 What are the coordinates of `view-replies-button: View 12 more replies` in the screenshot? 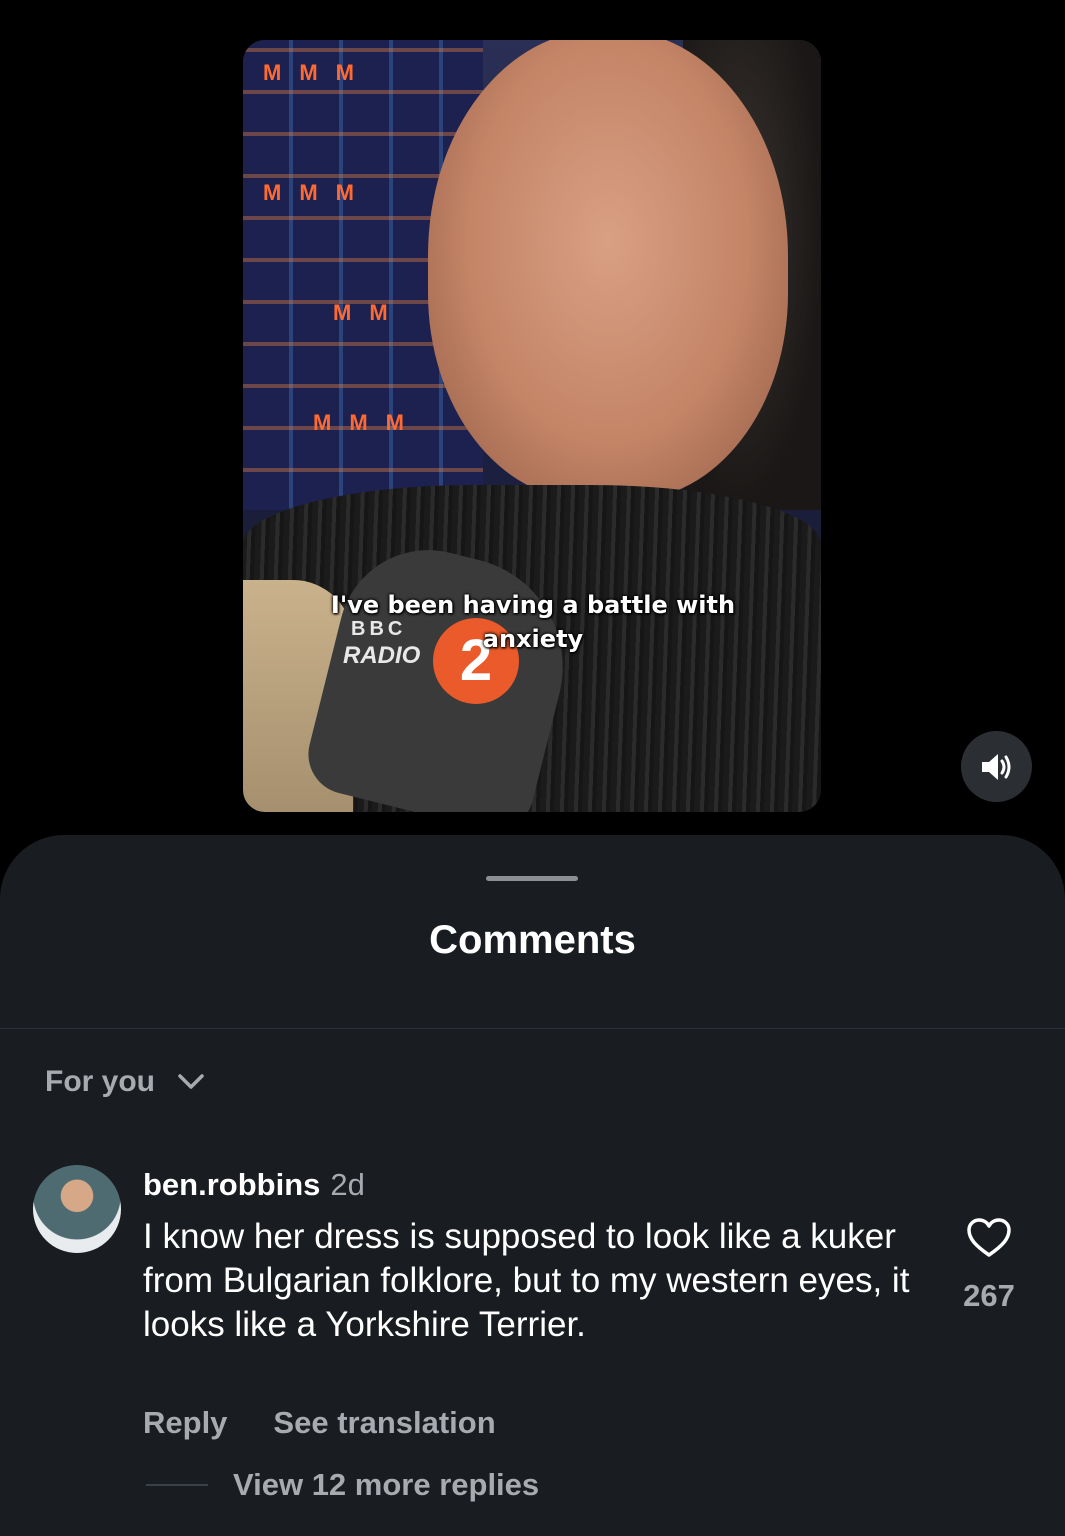 It's located at (342, 1485).